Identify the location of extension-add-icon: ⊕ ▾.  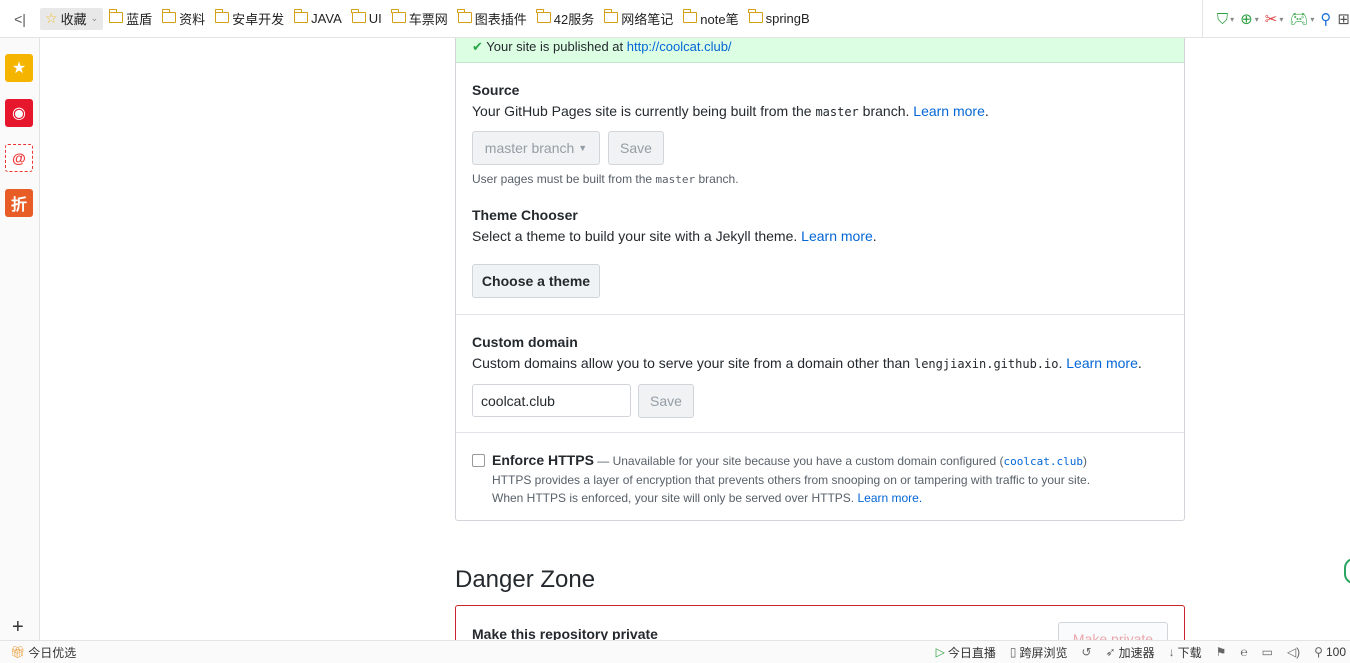
(1249, 19).